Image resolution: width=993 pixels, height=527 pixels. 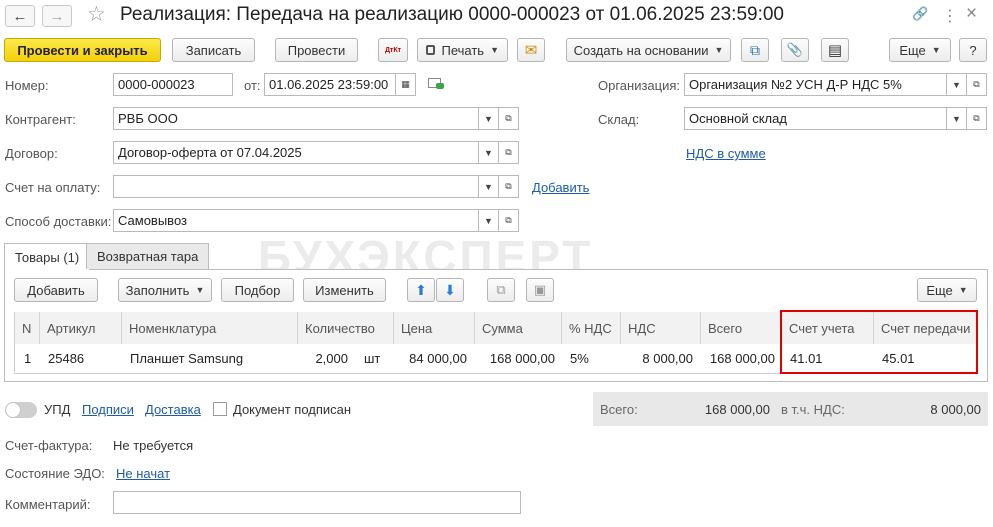 I want to click on paste-icon: ▣, so click(x=540, y=289).